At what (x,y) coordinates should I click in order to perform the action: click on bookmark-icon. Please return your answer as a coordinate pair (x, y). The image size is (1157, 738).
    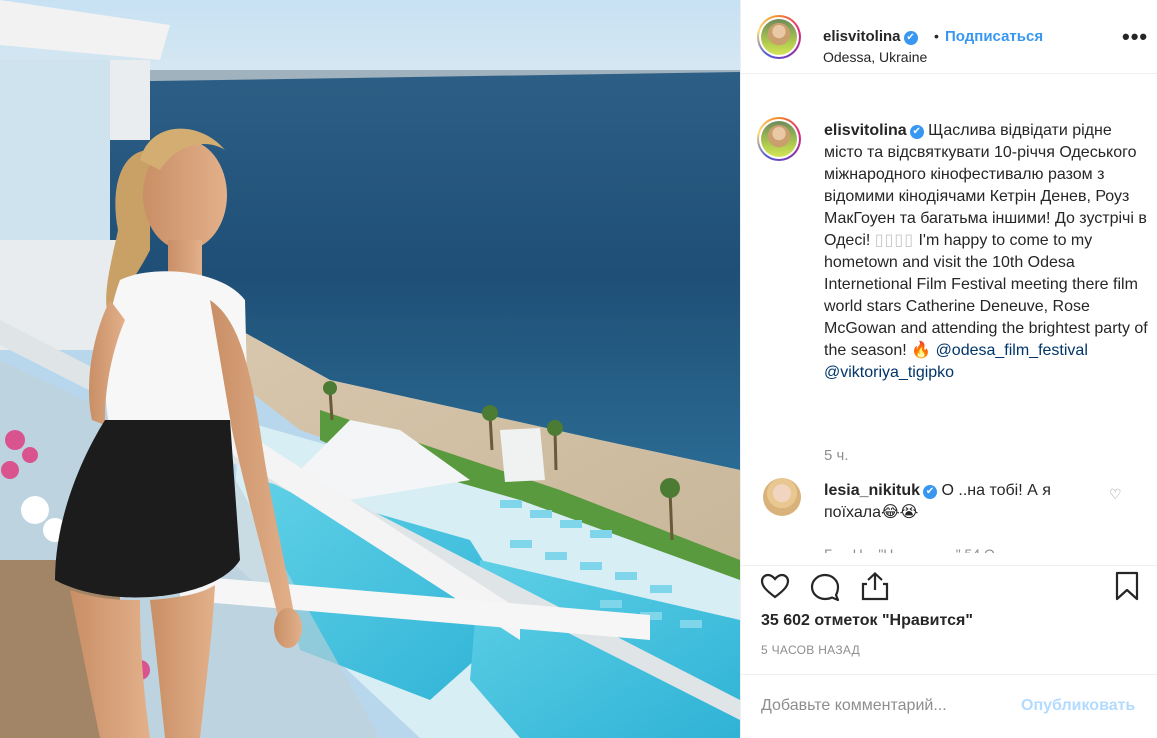
    Looking at the image, I should click on (1127, 586).